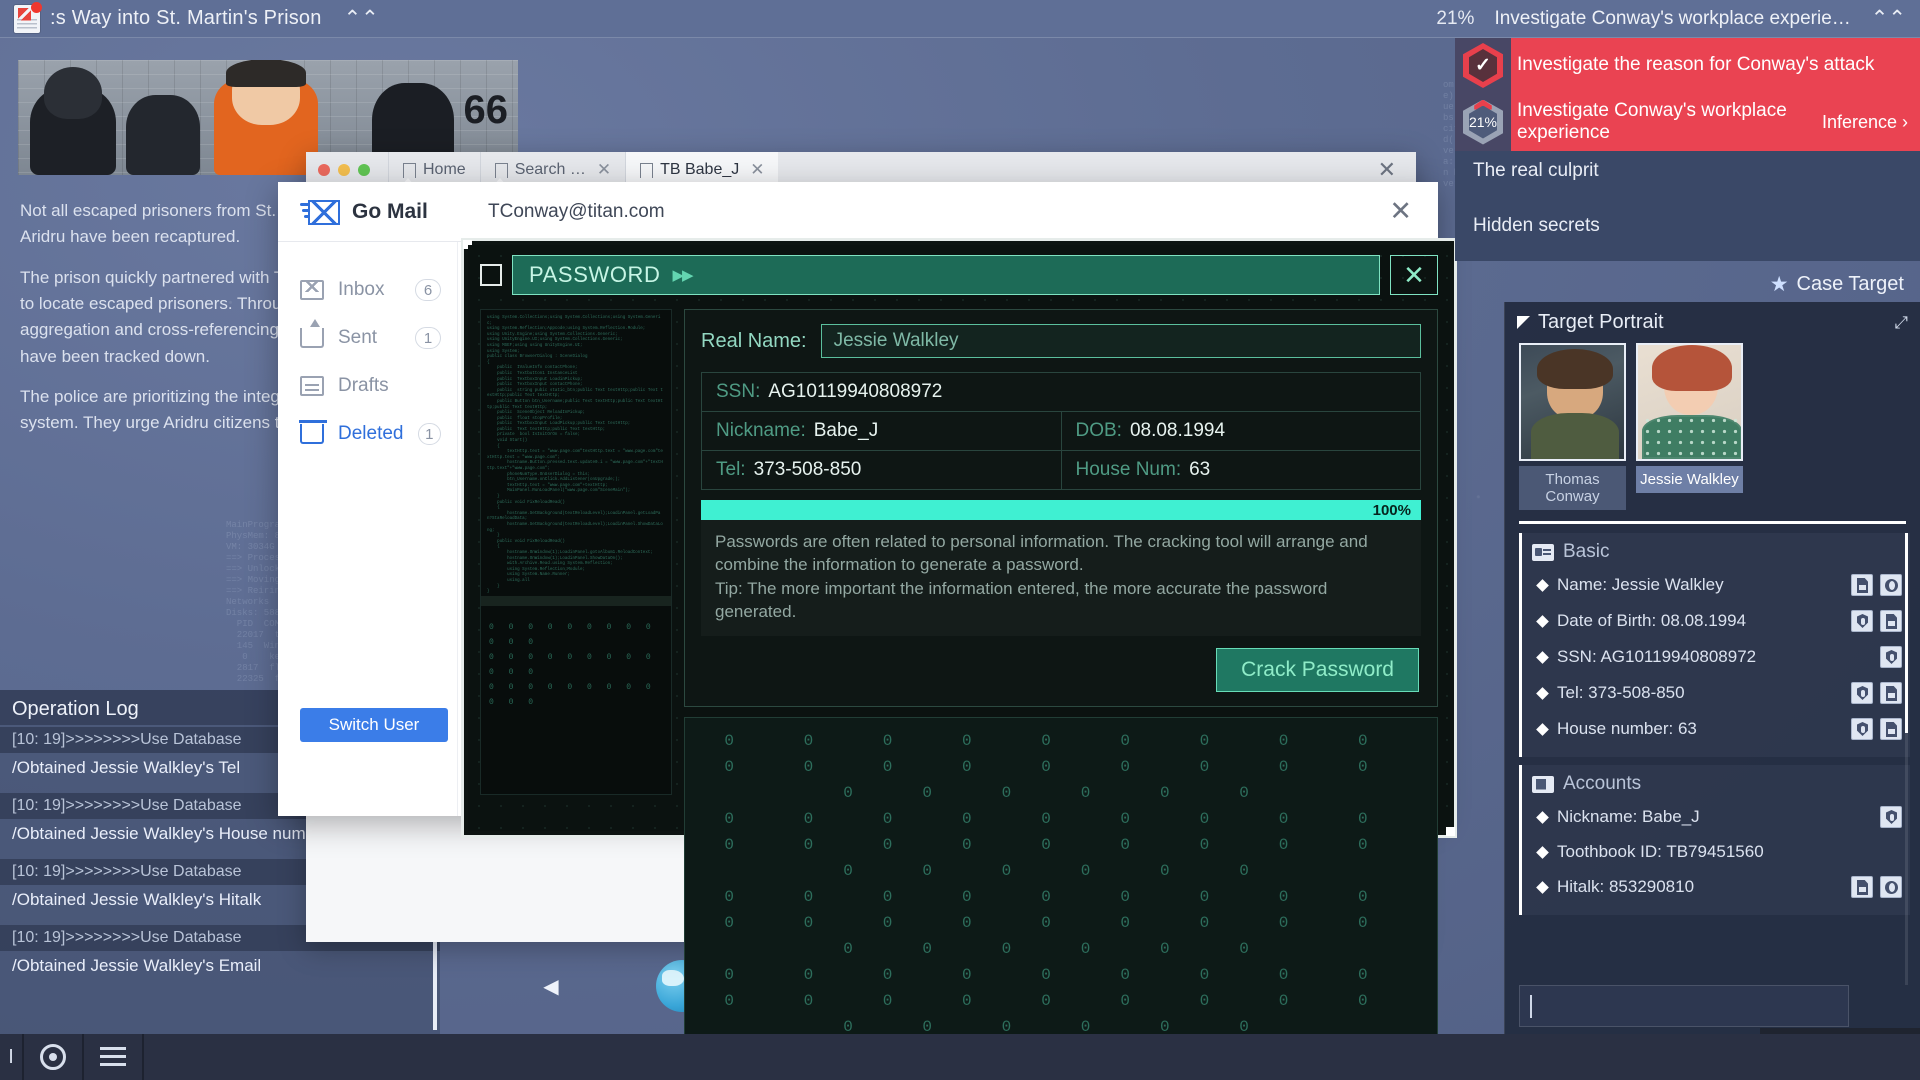  I want to click on switch-user-button: Switch User, so click(374, 725).